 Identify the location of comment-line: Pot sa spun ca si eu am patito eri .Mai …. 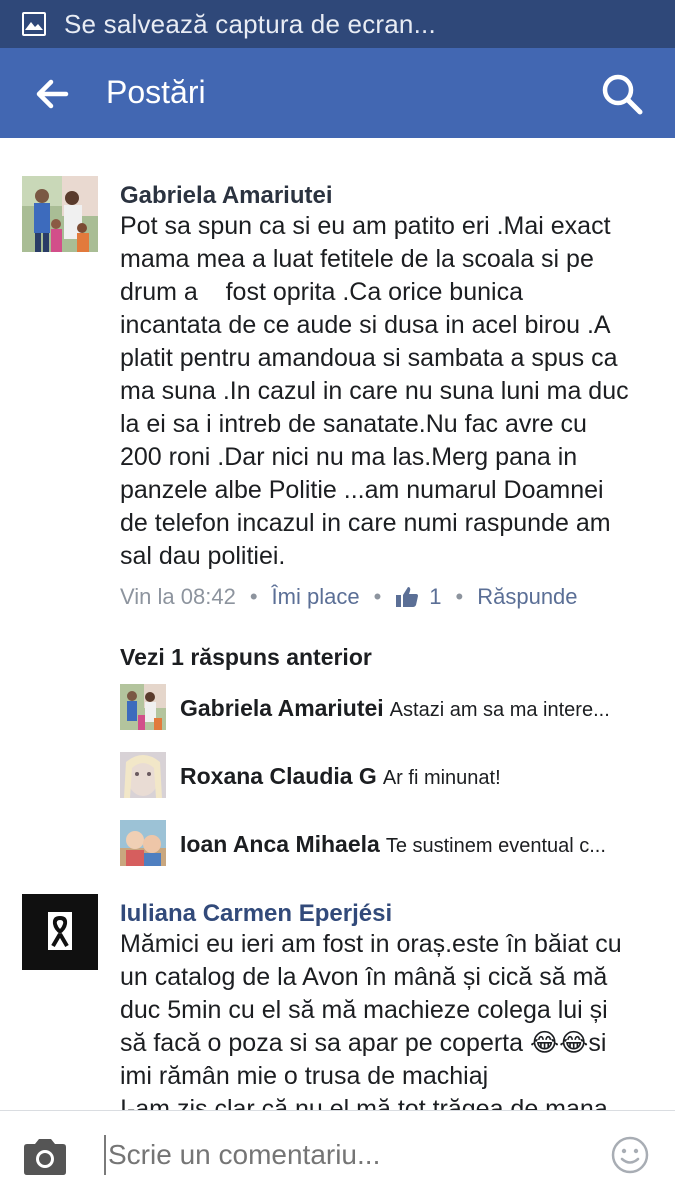
(365, 226).